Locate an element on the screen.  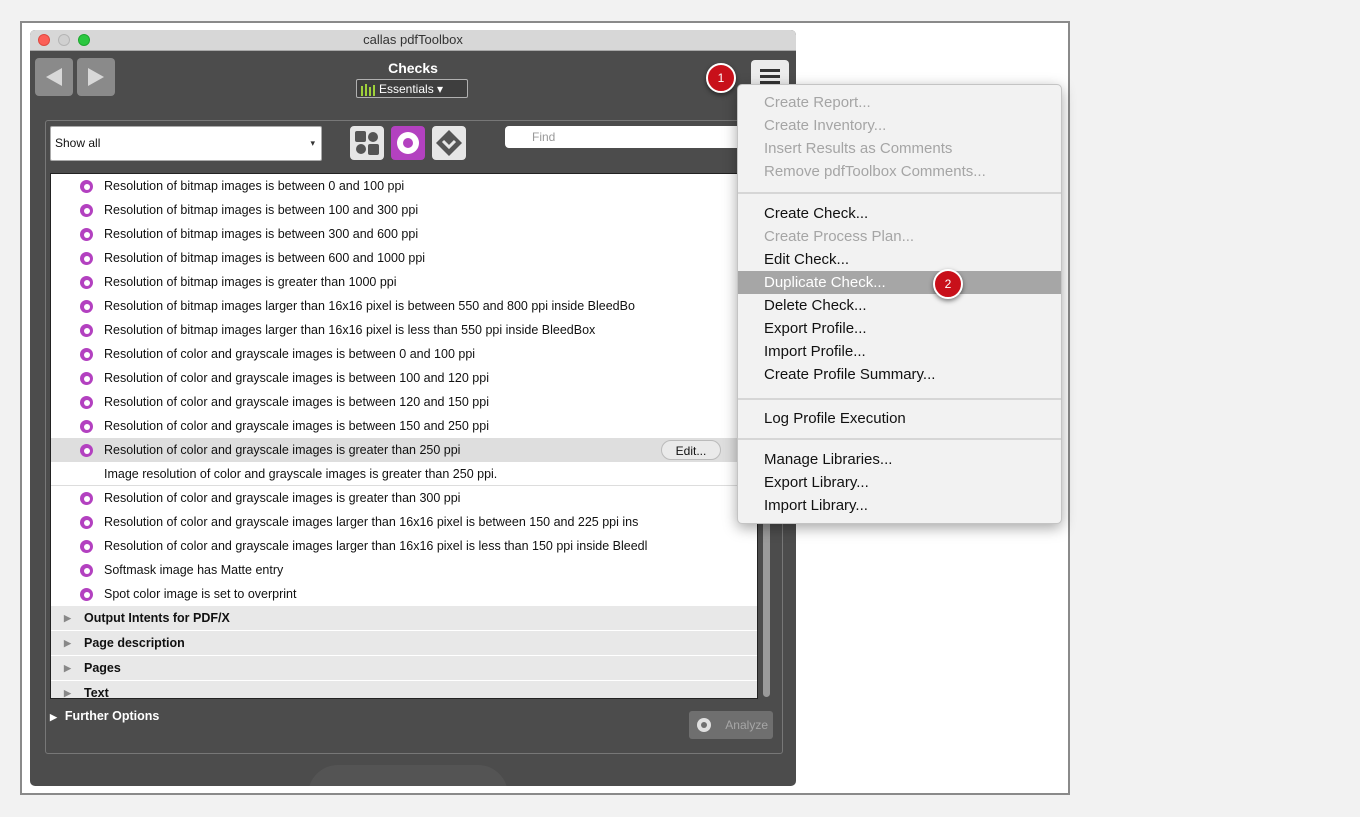
list-item: Softmask image has Matte entry is located at coordinates (404, 570).